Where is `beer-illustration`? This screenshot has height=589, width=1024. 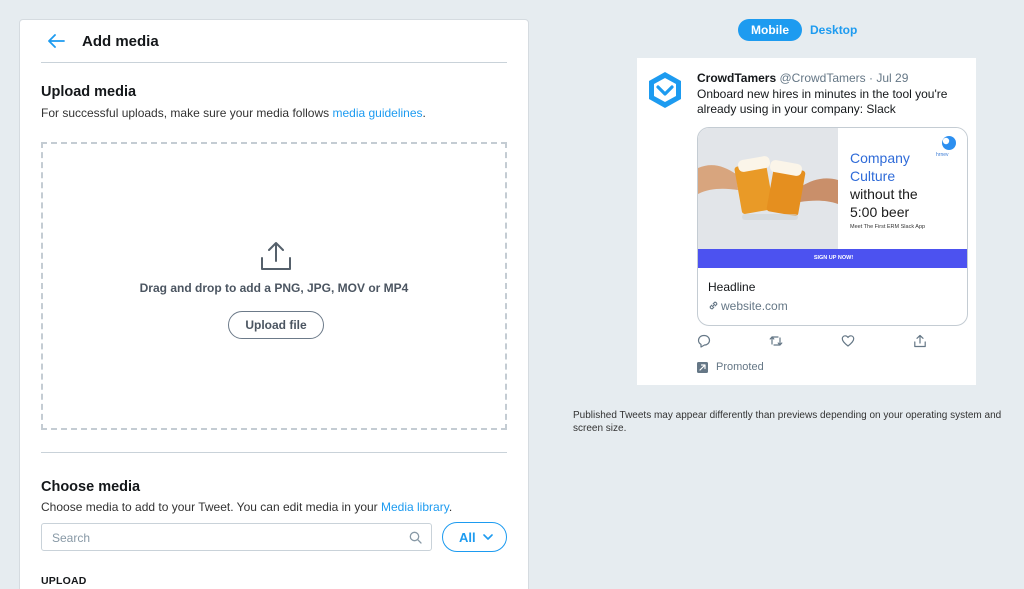
beer-illustration is located at coordinates (768, 188).